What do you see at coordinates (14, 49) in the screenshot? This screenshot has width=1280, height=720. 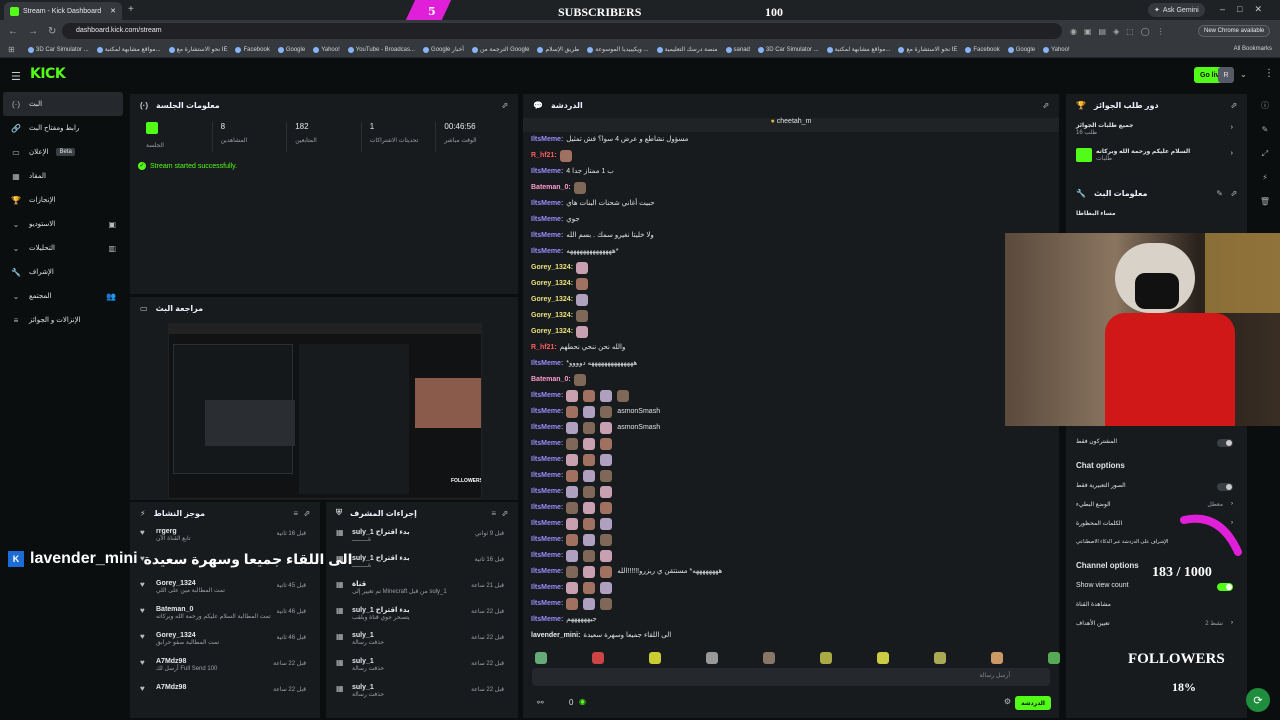 I see `apps-icon: ⊞` at bounding box center [14, 49].